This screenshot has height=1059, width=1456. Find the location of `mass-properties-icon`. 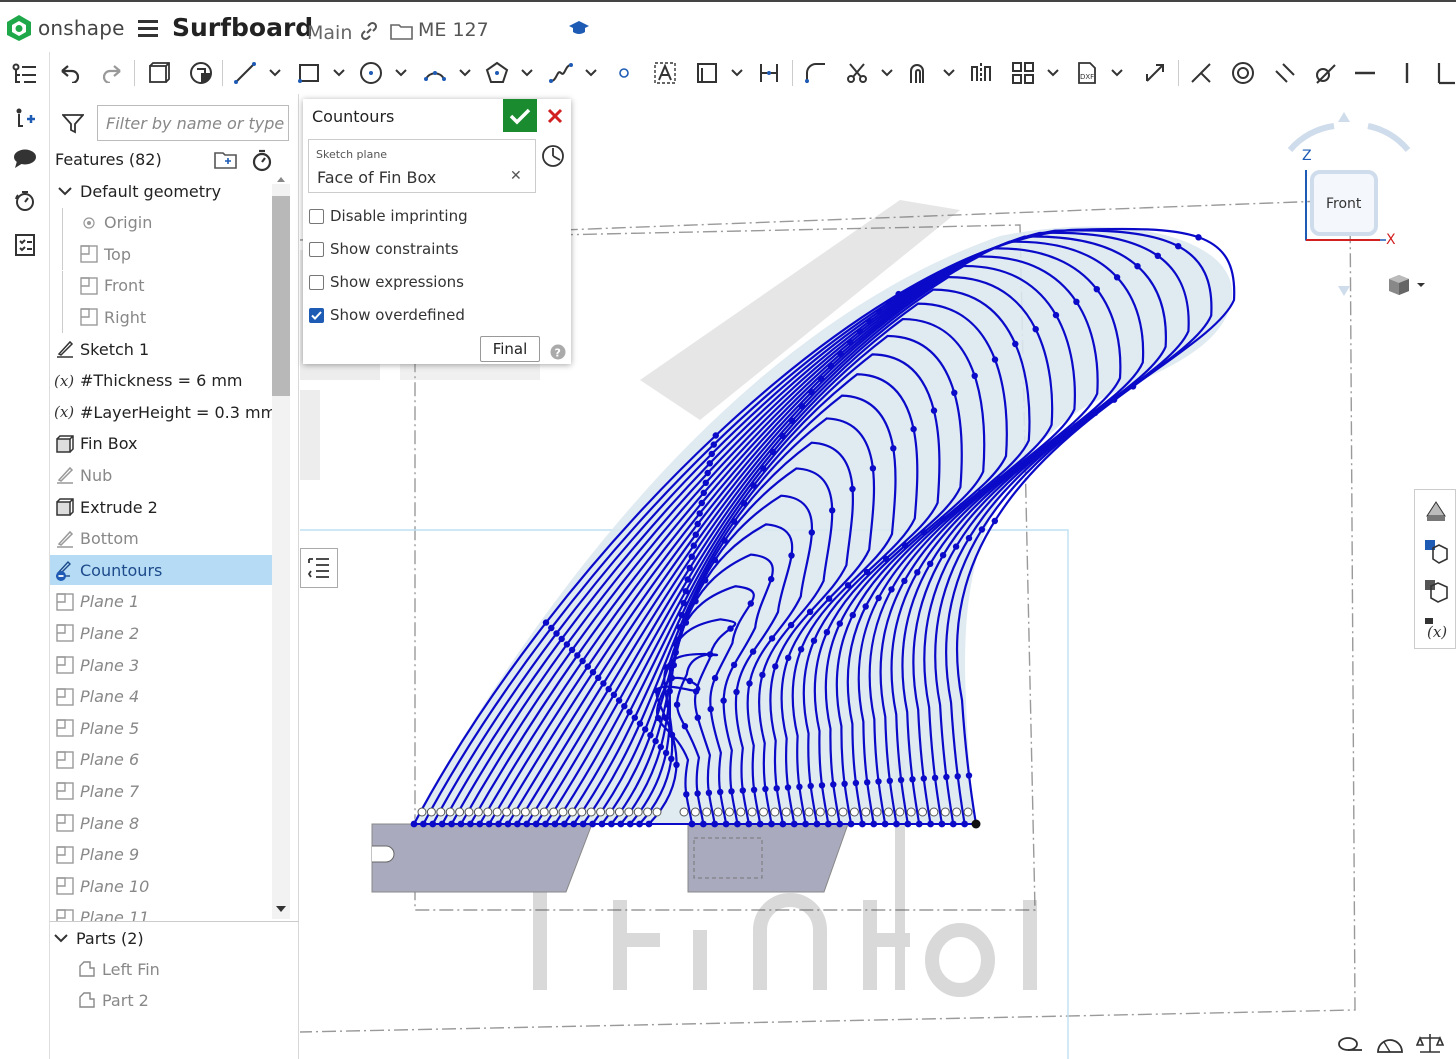

mass-properties-icon is located at coordinates (1436, 591).